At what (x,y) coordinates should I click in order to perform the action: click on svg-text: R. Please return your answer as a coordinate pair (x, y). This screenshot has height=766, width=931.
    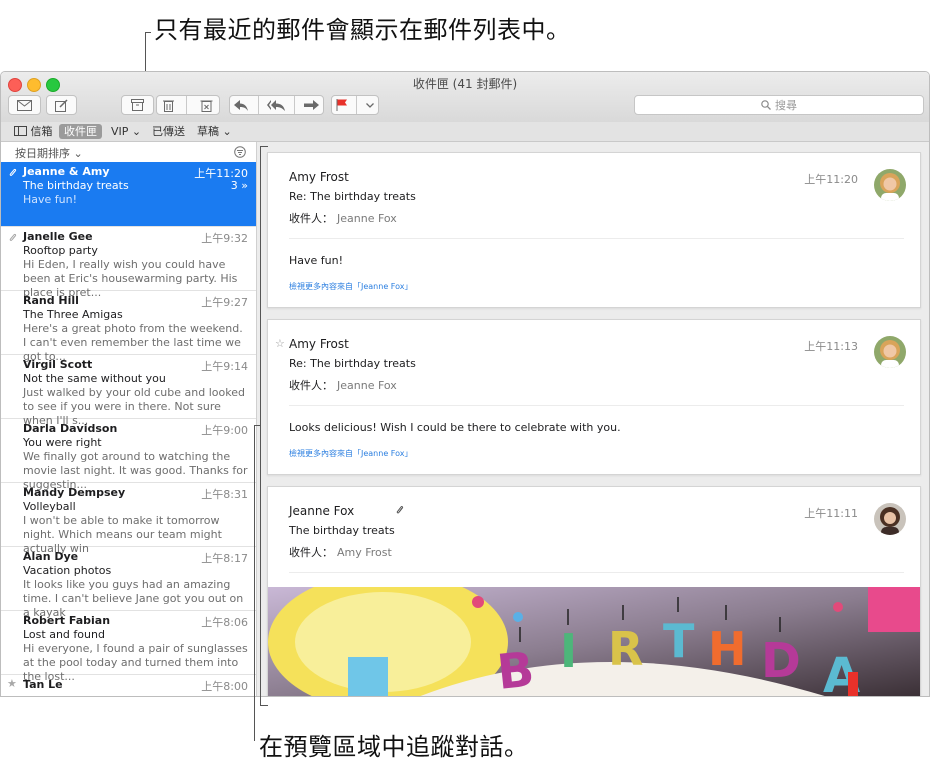
    Looking at the image, I should click on (625, 649).